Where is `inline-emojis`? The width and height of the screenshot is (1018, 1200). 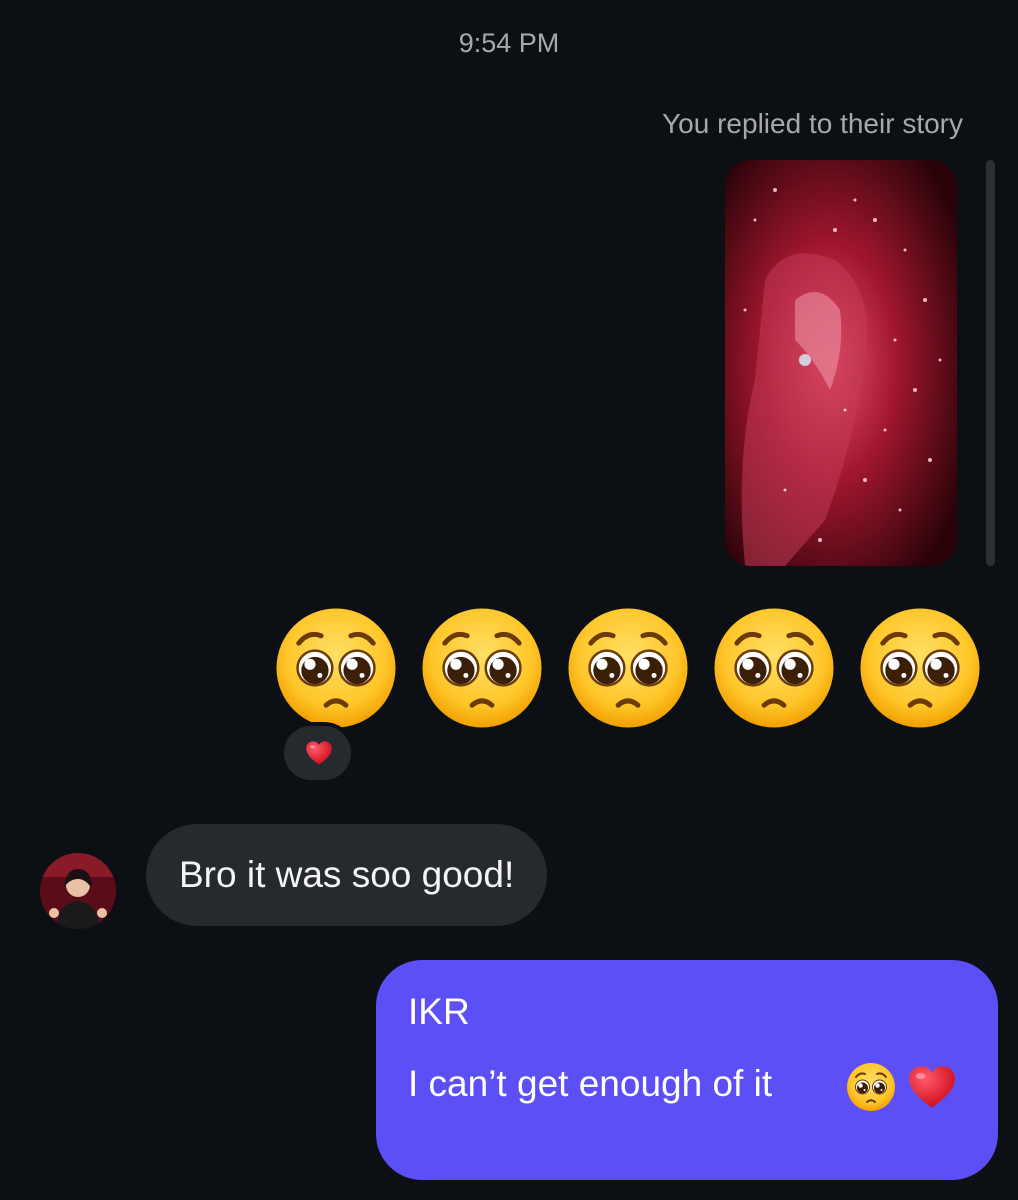 inline-emojis is located at coordinates (906, 1088).